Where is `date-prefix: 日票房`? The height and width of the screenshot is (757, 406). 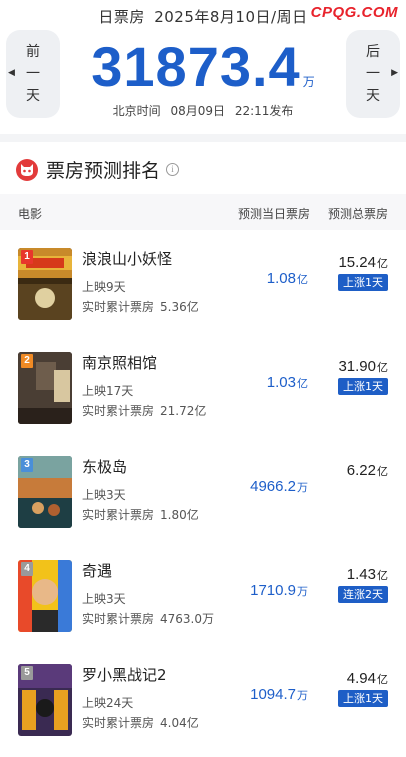
date-prefix: 日票房 is located at coordinates (121, 17).